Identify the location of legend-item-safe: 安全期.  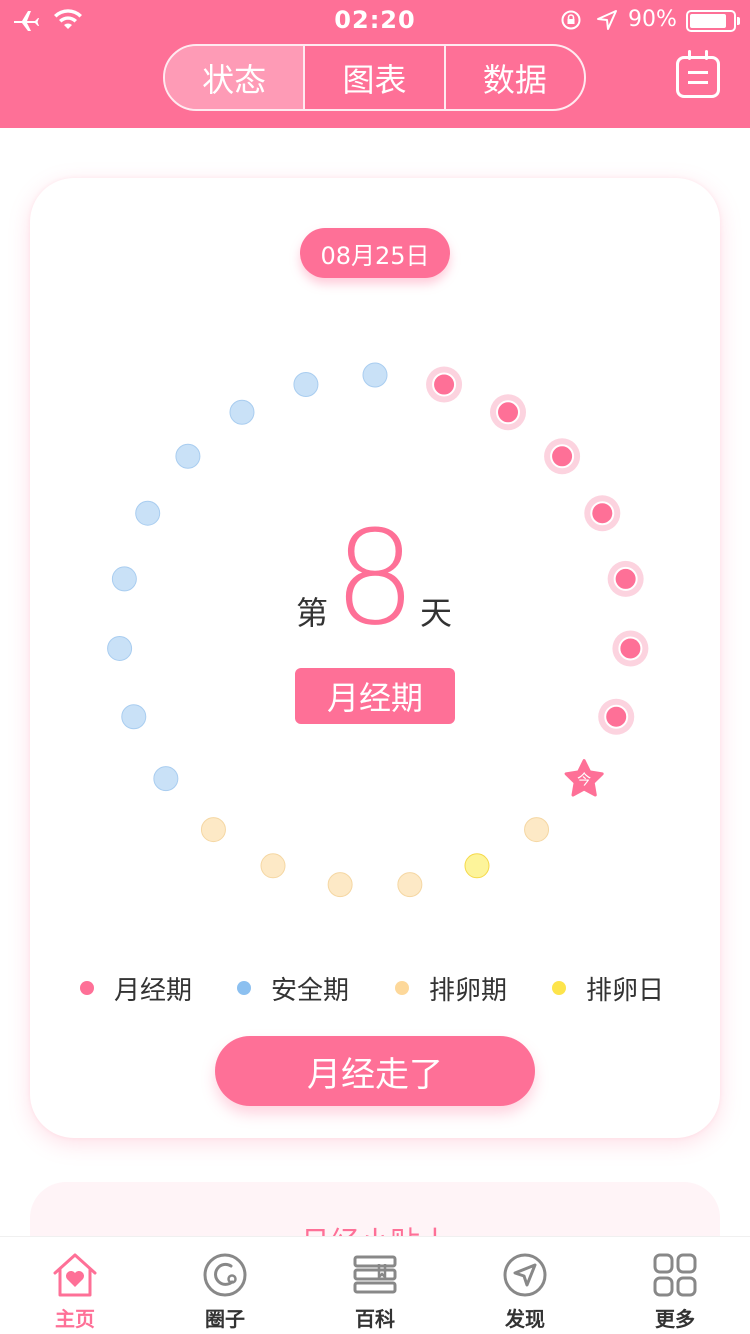
(293, 988).